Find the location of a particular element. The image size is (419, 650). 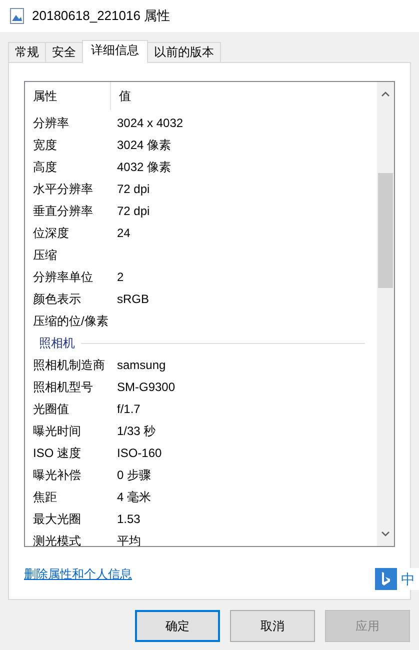

property-name: 水平分辨率 is located at coordinates (63, 189).